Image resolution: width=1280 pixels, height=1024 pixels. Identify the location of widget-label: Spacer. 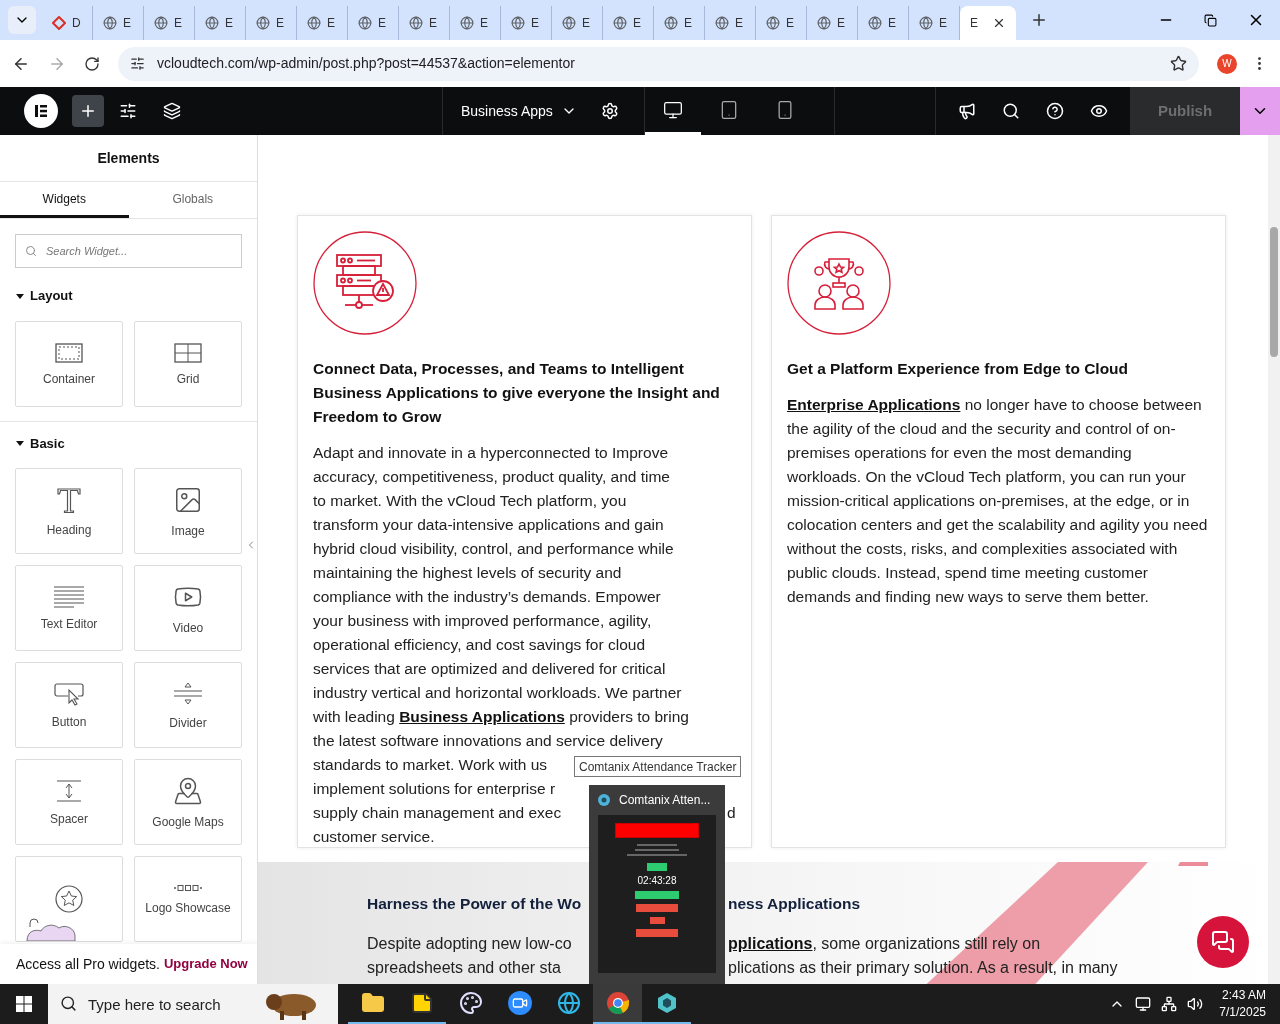
(69, 819).